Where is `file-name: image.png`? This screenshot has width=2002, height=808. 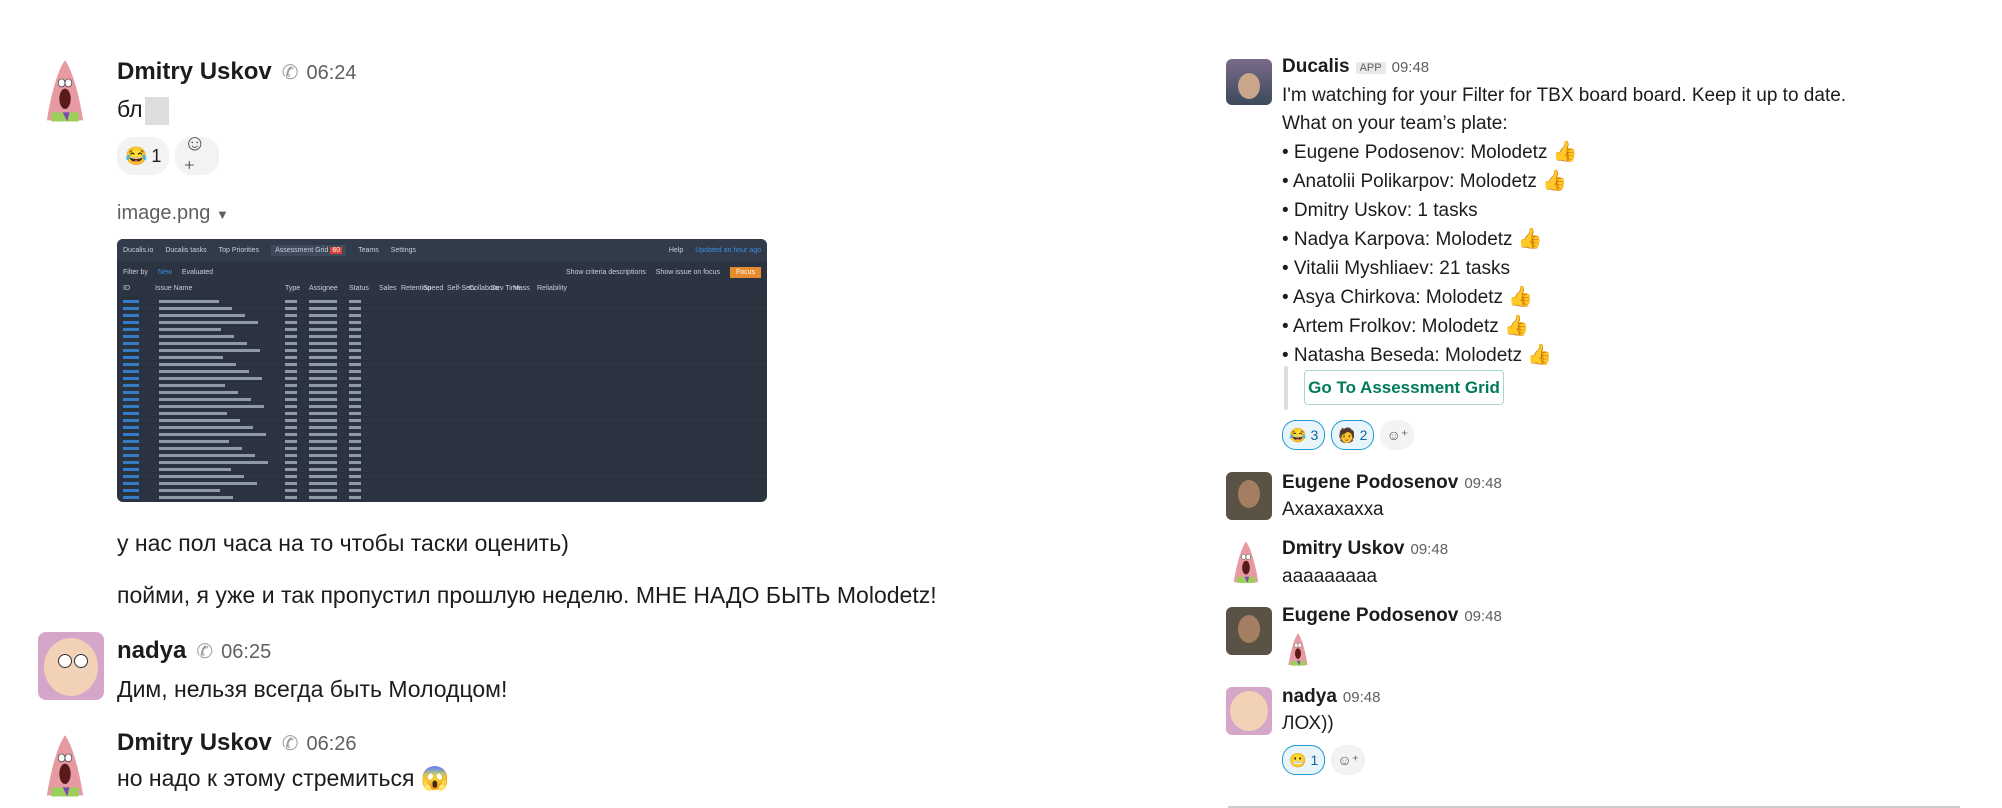 file-name: image.png is located at coordinates (163, 213).